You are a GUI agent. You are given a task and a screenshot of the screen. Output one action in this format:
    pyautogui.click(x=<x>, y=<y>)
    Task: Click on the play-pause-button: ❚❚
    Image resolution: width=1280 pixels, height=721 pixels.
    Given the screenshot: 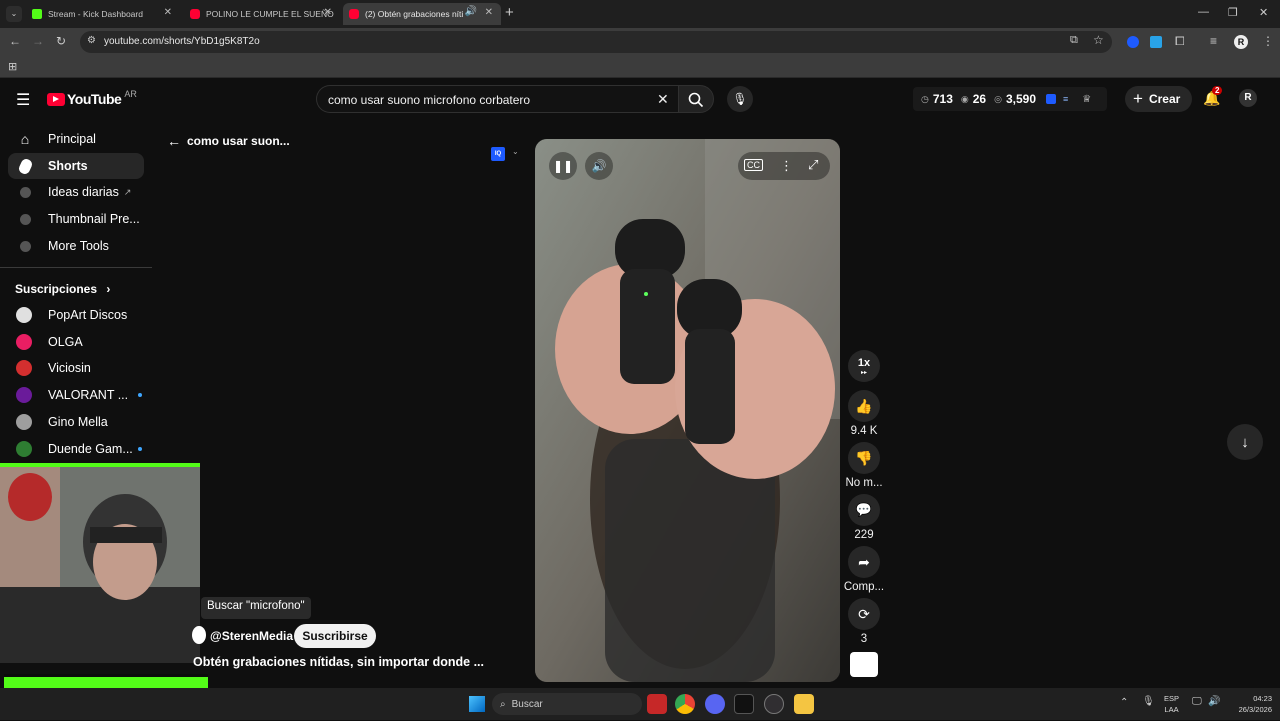 What is the action you would take?
    pyautogui.click(x=563, y=166)
    